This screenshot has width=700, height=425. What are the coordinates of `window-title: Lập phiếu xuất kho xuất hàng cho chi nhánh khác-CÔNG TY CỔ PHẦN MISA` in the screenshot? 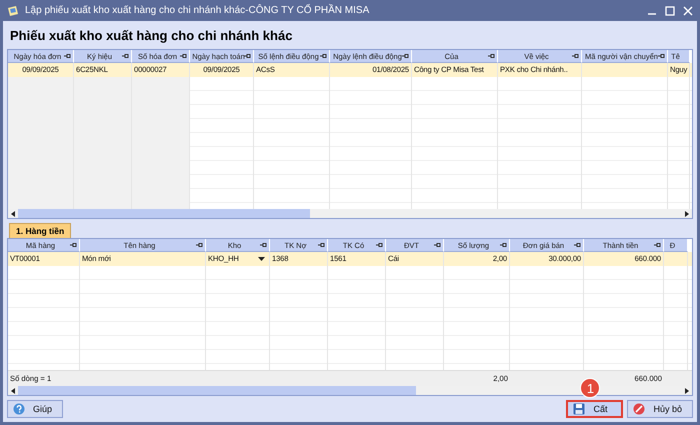 It's located at (197, 10).